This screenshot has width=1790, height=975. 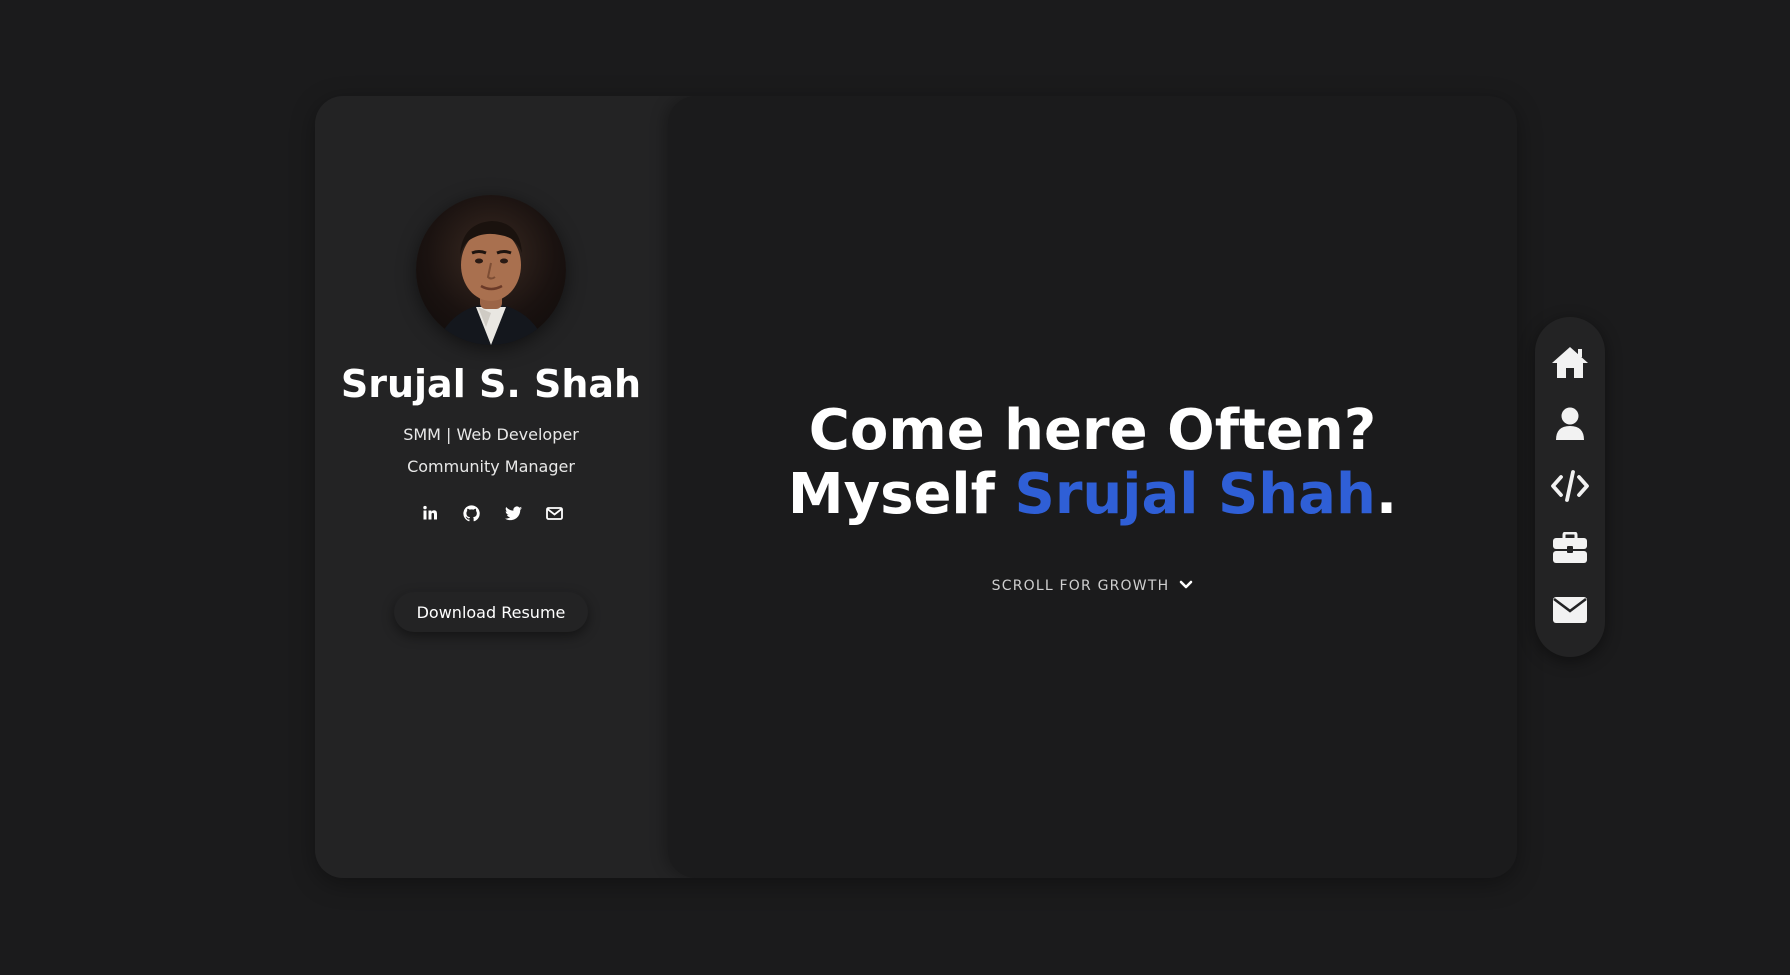 What do you see at coordinates (901, 494) in the screenshot?
I see `hero-intro-text: Myself` at bounding box center [901, 494].